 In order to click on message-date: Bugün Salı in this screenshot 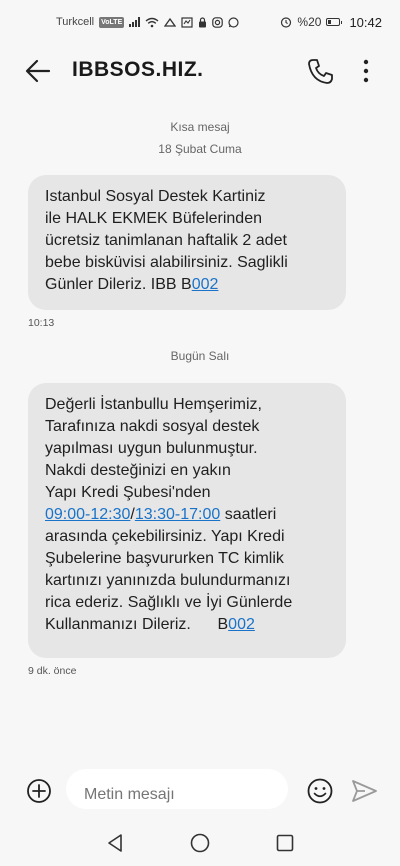, I will do `click(200, 356)`.